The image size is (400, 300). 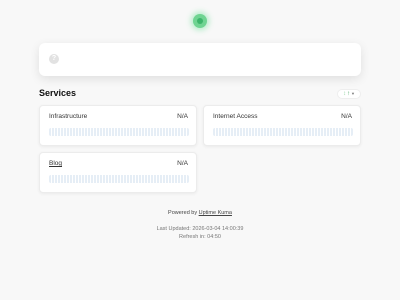 I want to click on arrow-up-icon: ↑, so click(x=349, y=94).